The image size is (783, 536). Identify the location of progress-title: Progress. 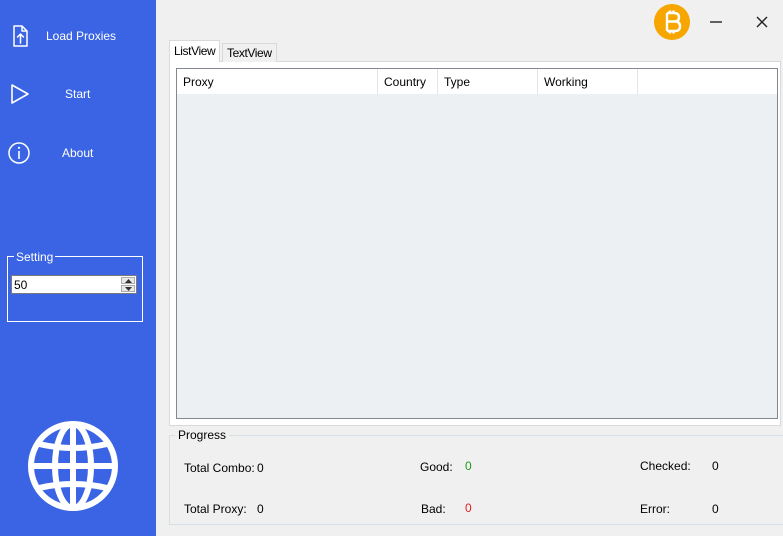
(202, 435).